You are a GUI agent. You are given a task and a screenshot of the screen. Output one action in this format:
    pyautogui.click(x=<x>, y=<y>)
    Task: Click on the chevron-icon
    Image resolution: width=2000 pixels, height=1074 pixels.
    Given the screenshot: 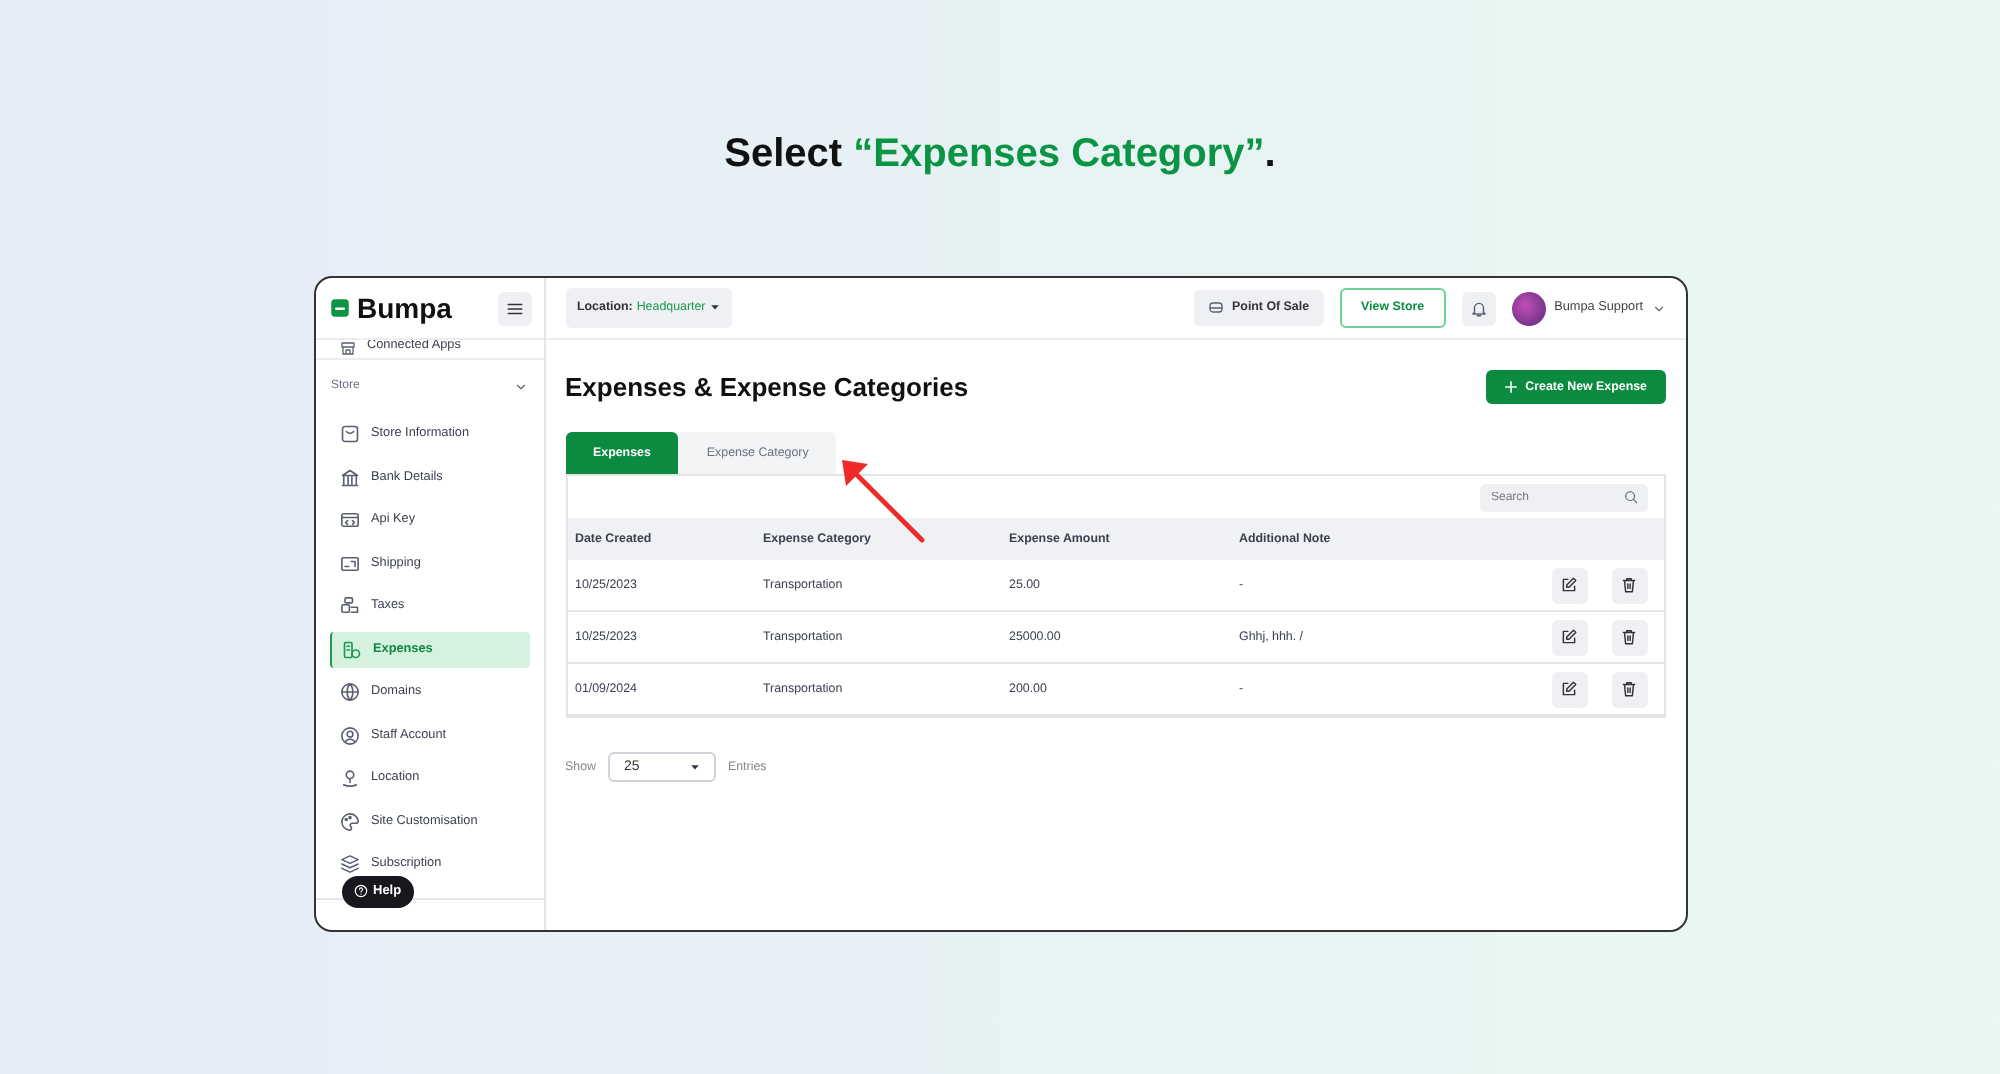 What is the action you would take?
    pyautogui.click(x=1658, y=308)
    